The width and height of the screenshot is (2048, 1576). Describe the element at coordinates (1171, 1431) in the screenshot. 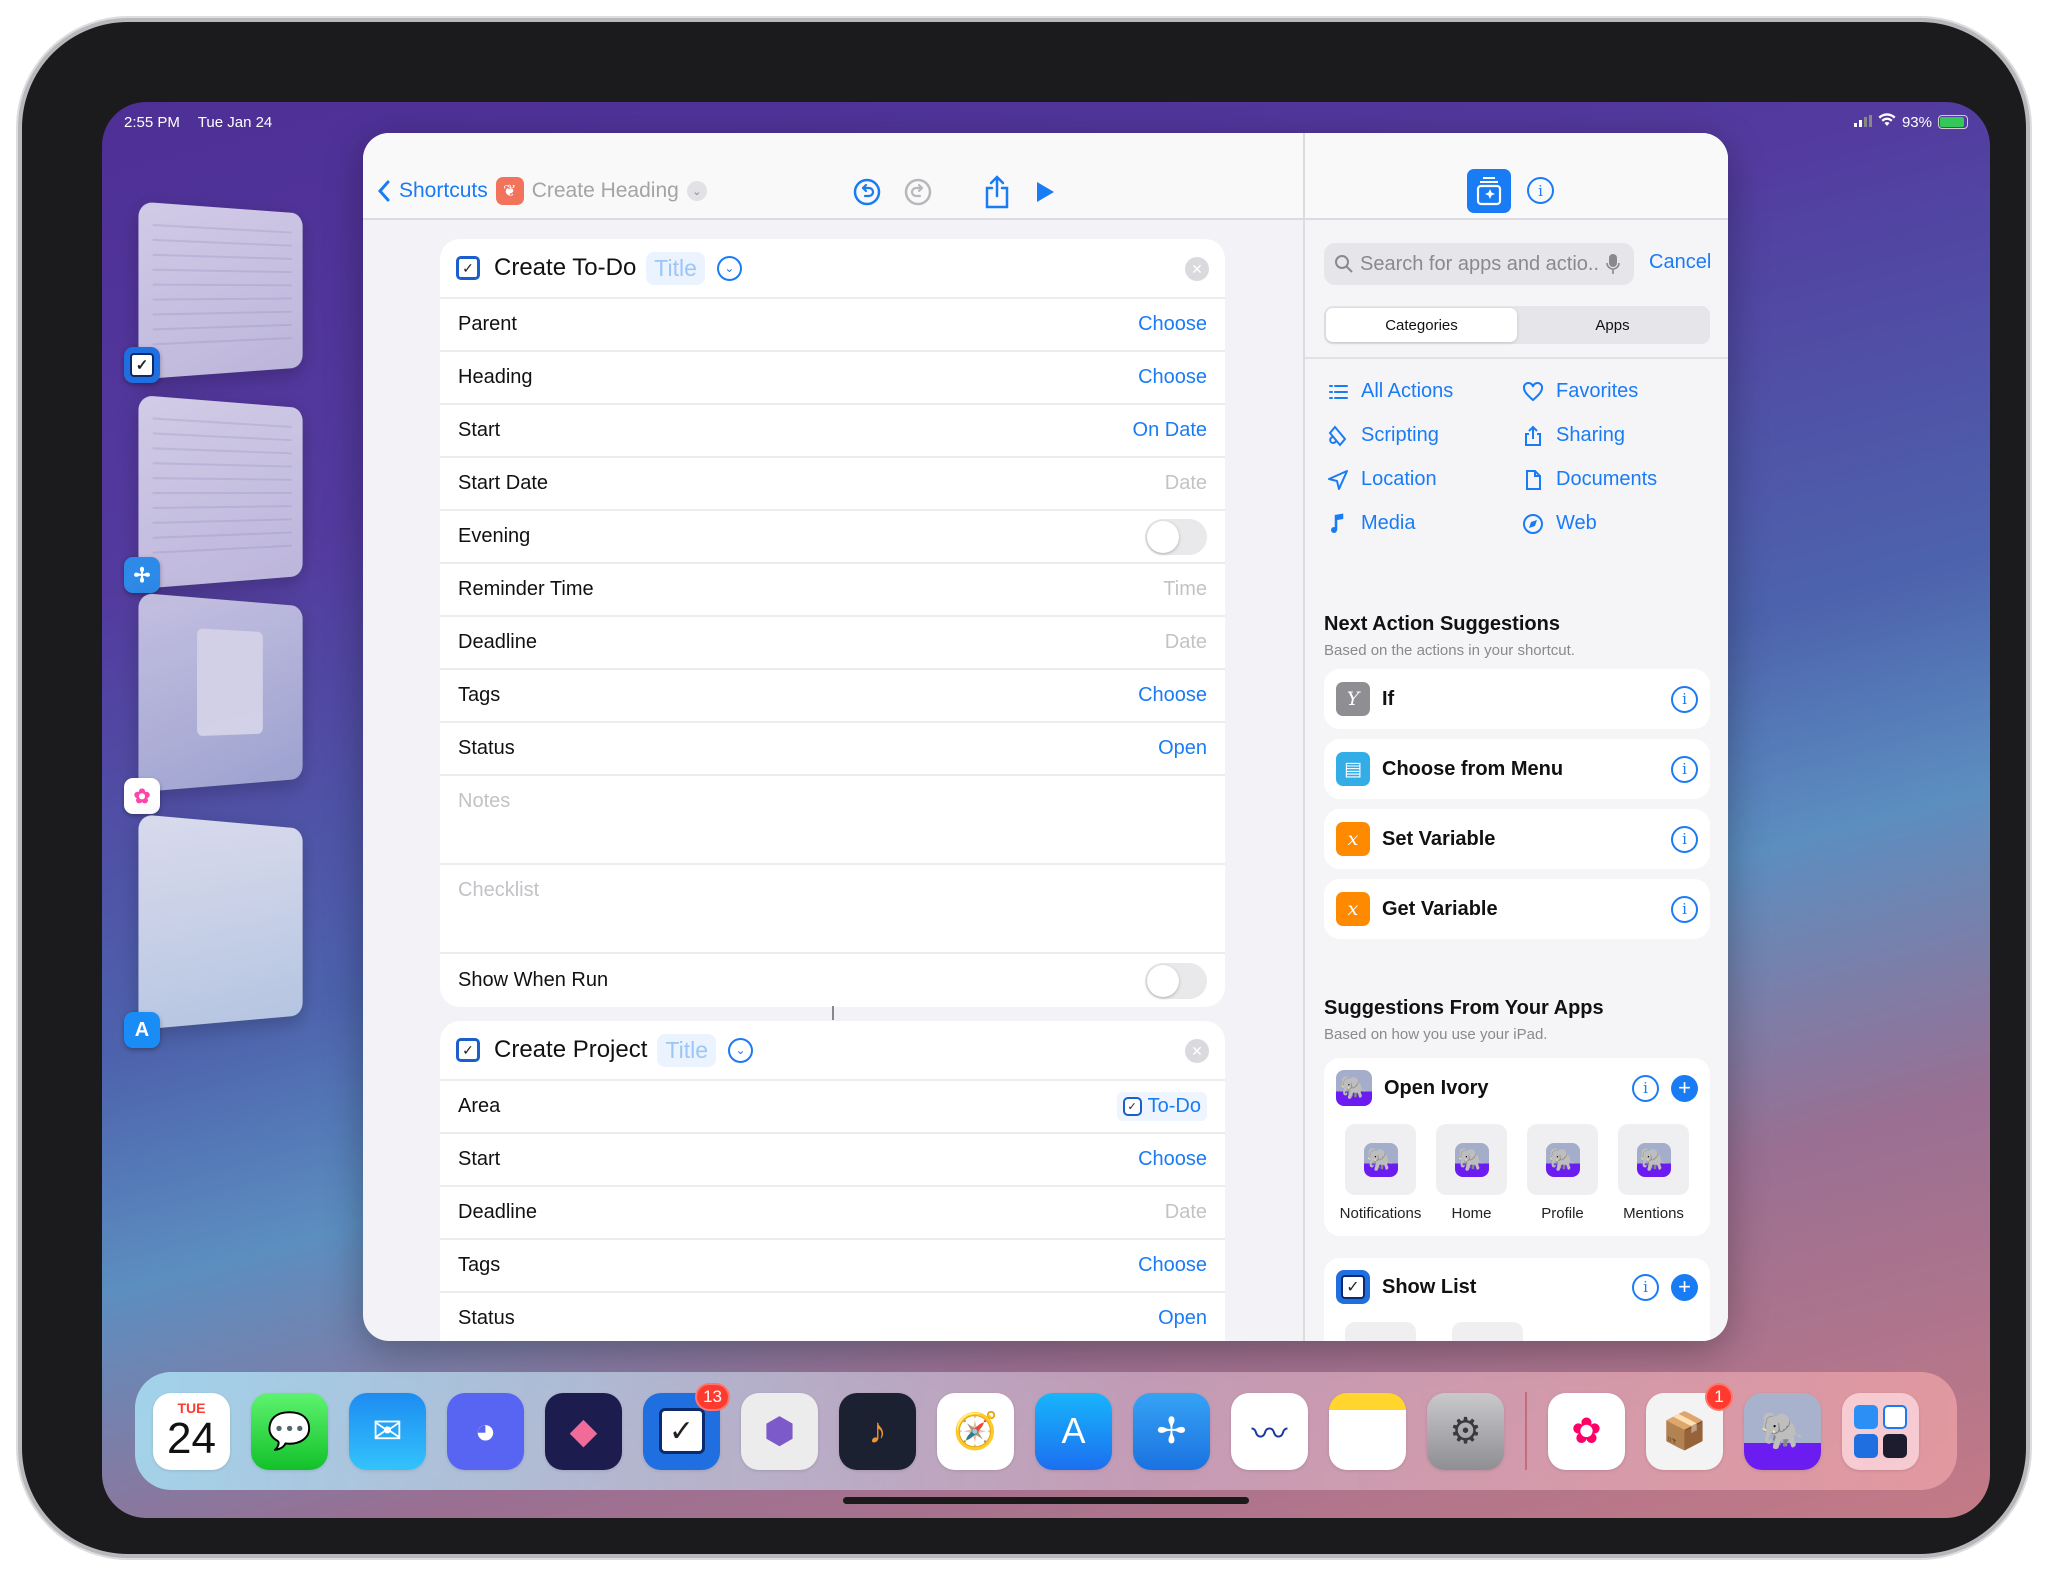

I see `dock-app-testflight: ✢` at that location.